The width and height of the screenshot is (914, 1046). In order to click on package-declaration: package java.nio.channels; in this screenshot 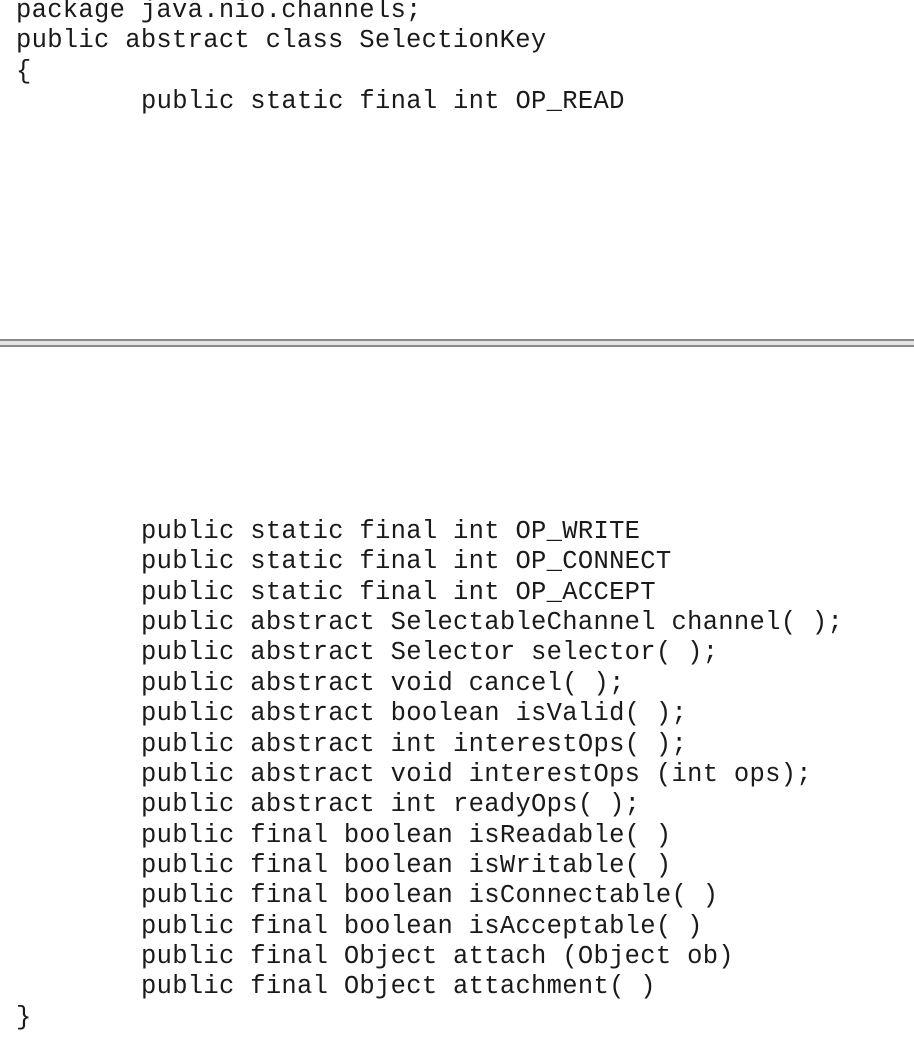, I will do `click(219, 12)`.